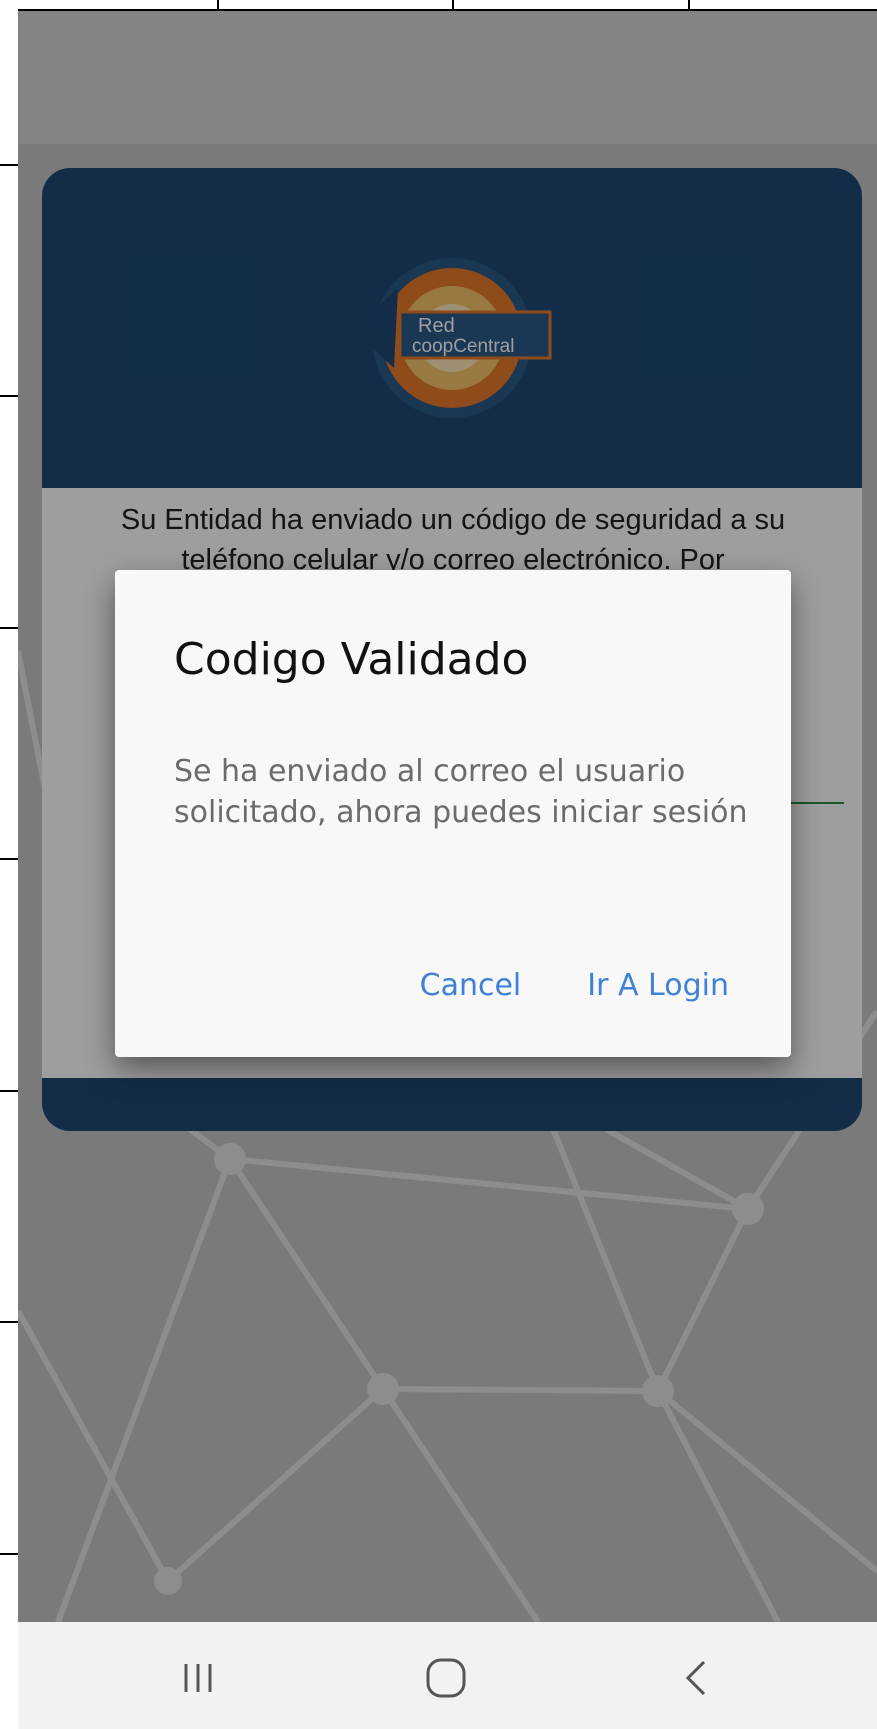  What do you see at coordinates (351, 659) in the screenshot?
I see `dialog-title: Codigo Validado` at bounding box center [351, 659].